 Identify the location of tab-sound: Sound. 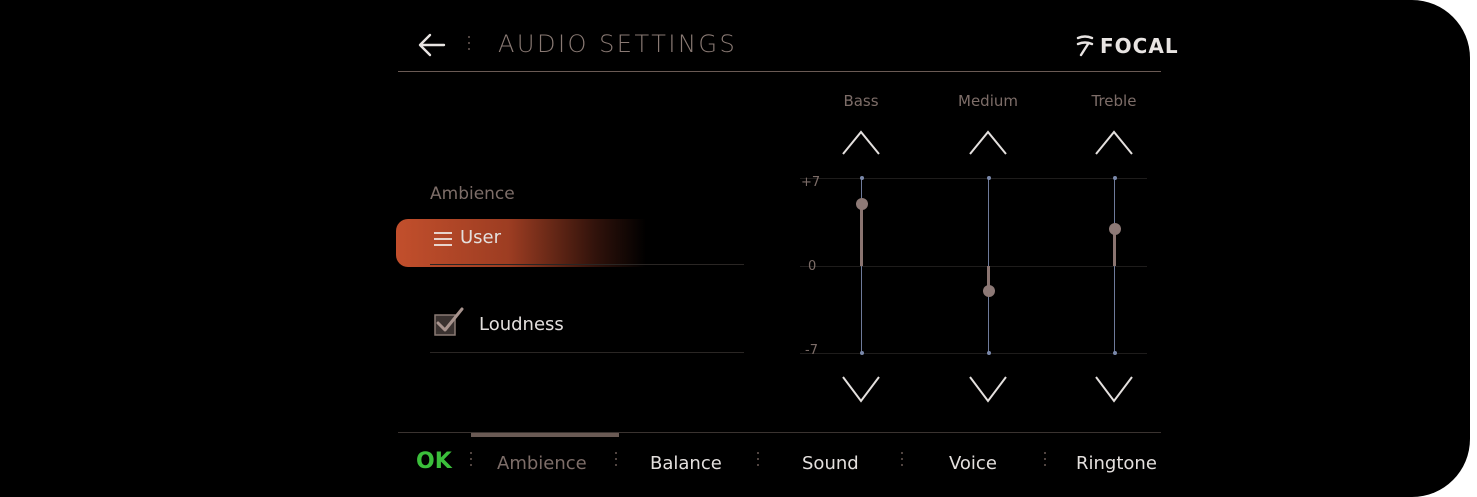
(830, 463).